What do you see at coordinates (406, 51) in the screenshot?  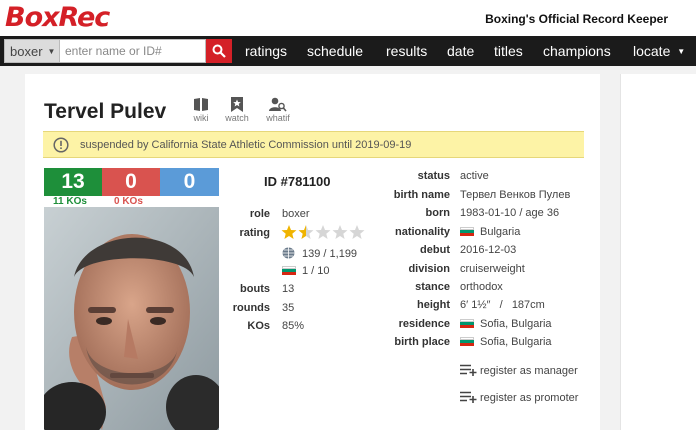 I see `nav-results: results` at bounding box center [406, 51].